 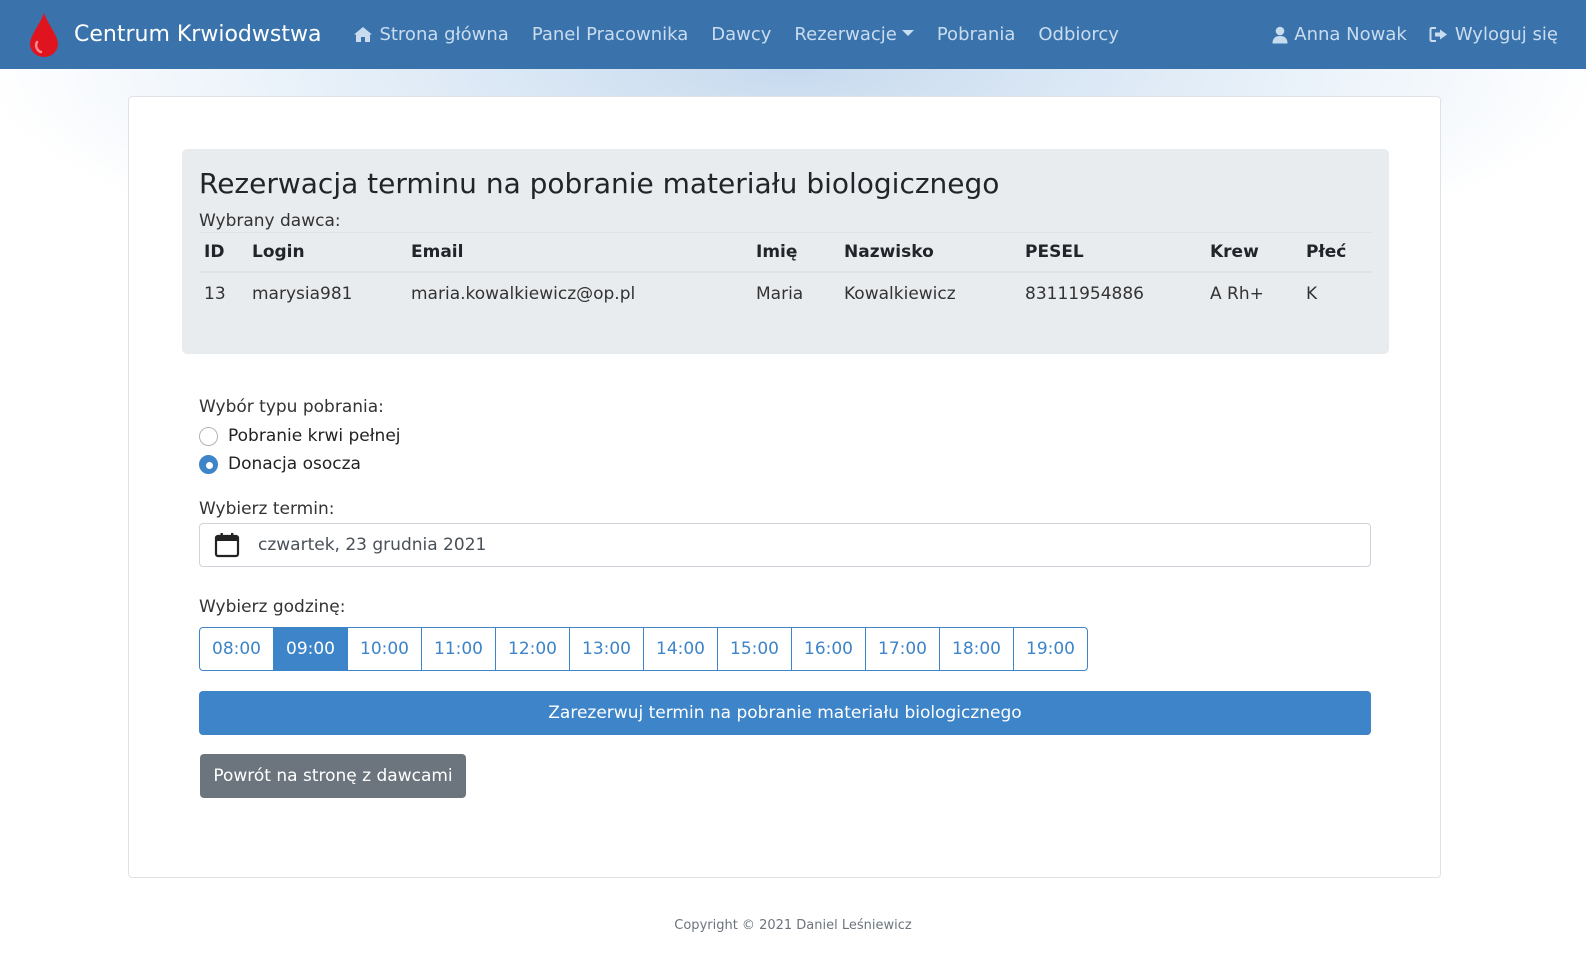 What do you see at coordinates (1253, 252) in the screenshot?
I see `col-blood: Krew` at bounding box center [1253, 252].